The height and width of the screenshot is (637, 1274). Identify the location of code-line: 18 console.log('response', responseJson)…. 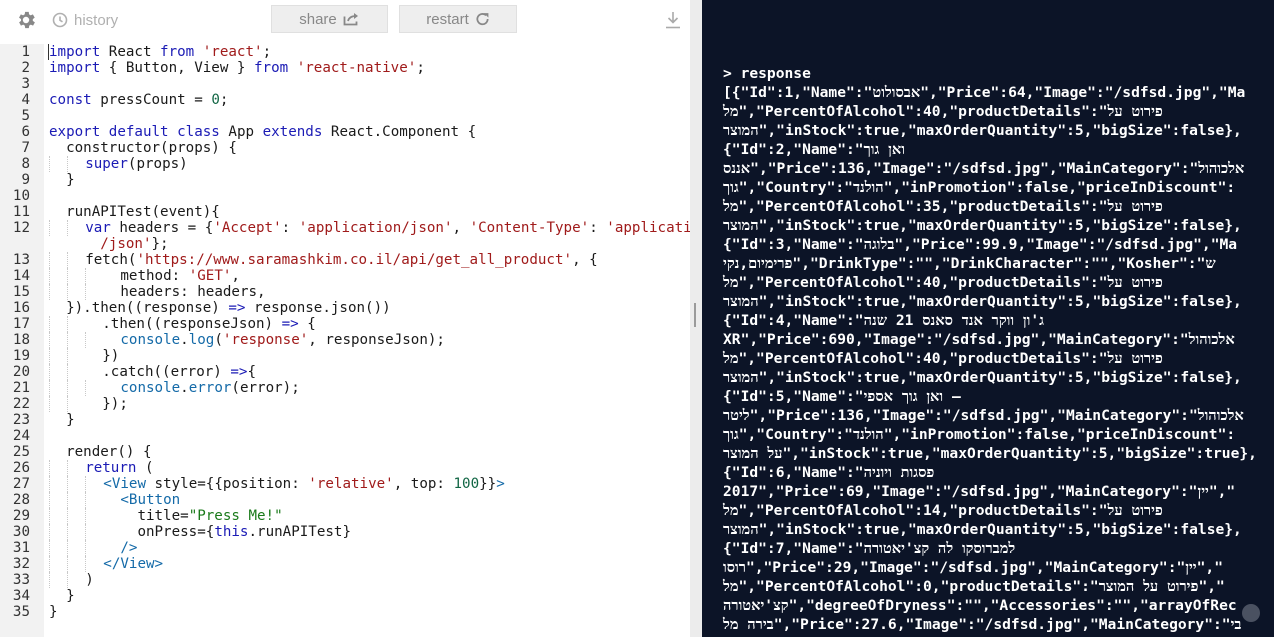
(345, 340).